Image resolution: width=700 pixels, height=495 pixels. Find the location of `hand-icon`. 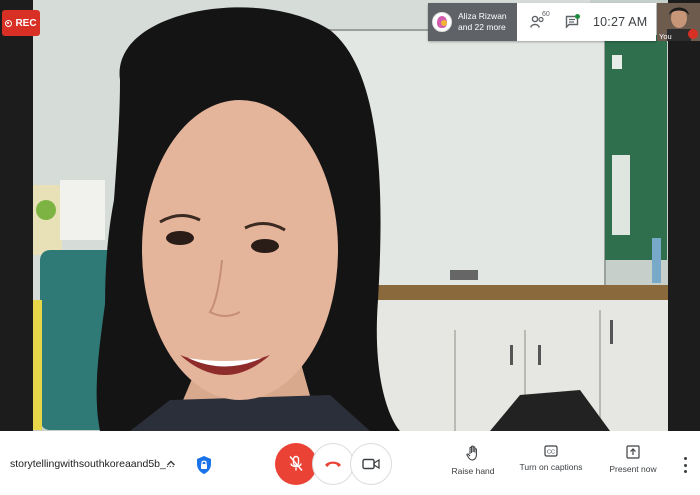

hand-icon is located at coordinates (471, 453).